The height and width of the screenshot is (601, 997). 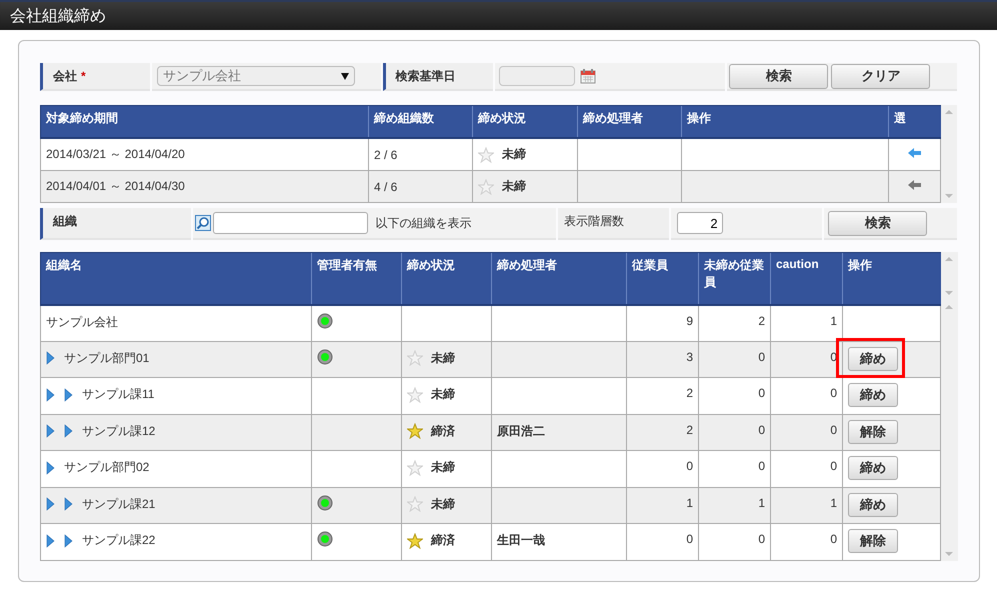 What do you see at coordinates (588, 76) in the screenshot?
I see `calendar-icon` at bounding box center [588, 76].